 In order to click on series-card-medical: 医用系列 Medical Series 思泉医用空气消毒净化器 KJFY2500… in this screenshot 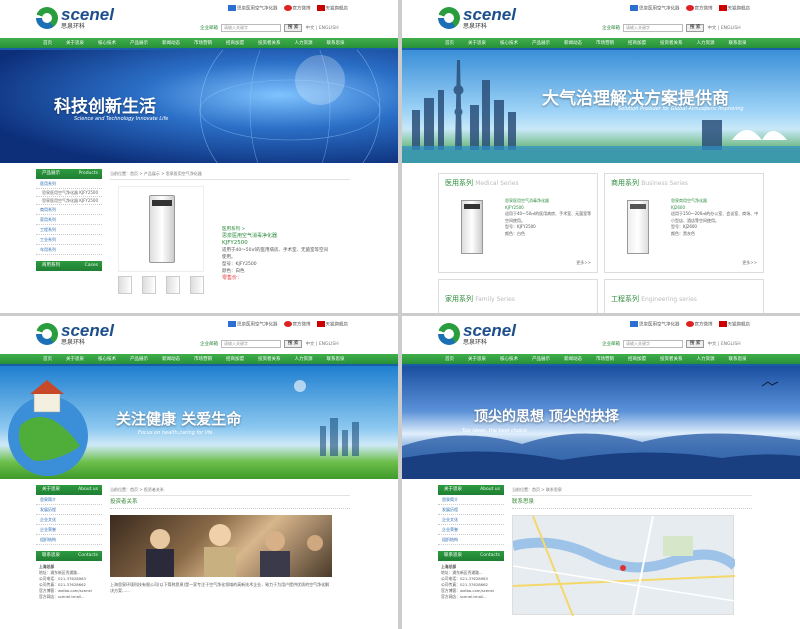, I will do `click(518, 223)`.